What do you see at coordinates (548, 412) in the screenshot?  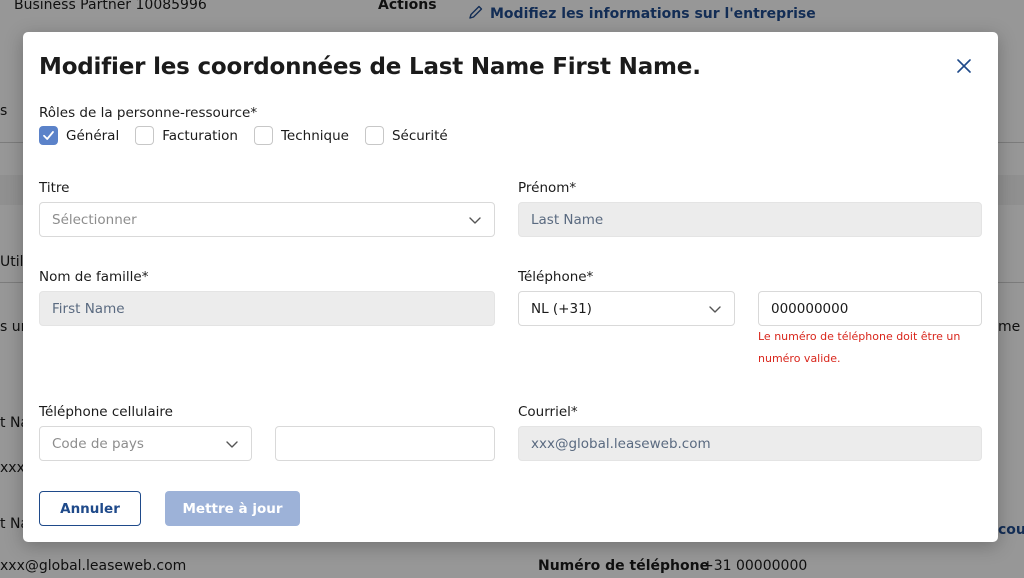 I see `courriel-label: Courriel*` at bounding box center [548, 412].